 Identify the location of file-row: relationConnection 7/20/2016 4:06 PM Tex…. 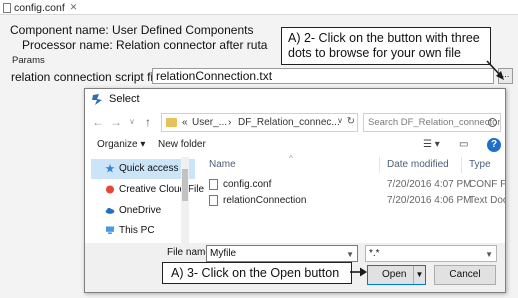
(350, 201).